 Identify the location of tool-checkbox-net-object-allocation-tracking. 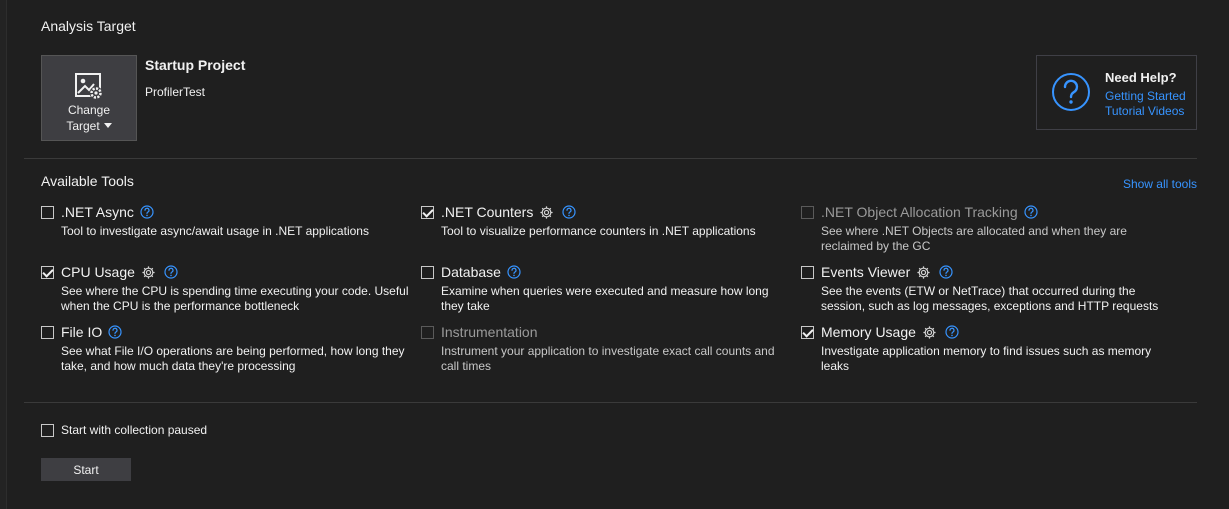
(807, 212).